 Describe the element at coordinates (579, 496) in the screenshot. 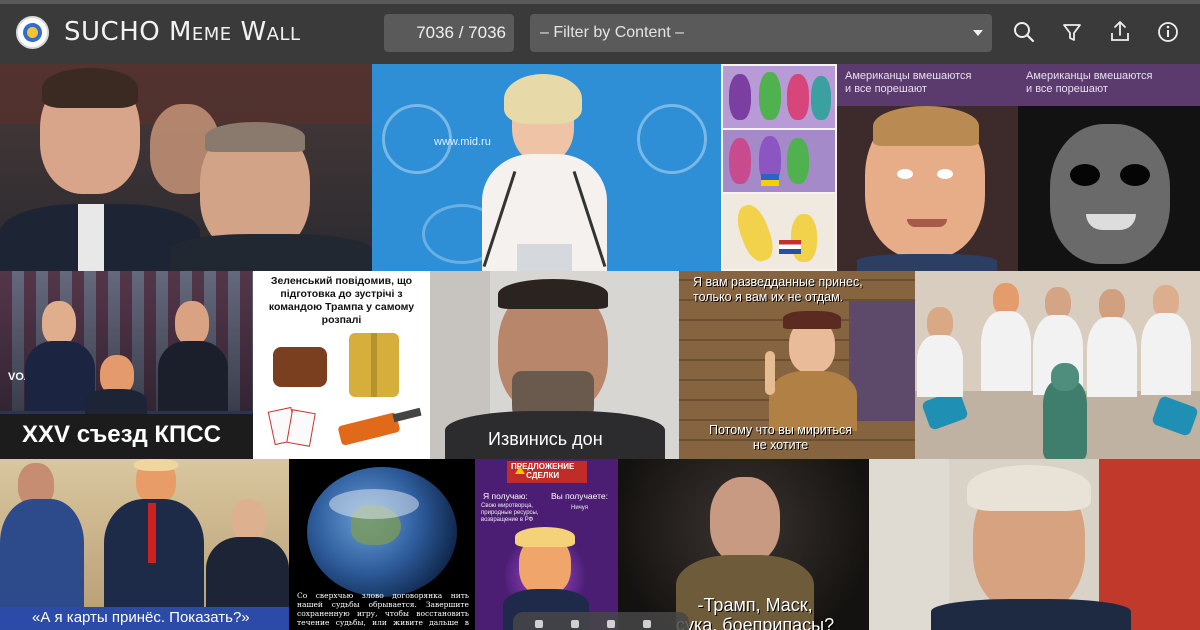

I see `deal-right-label: Вы получаете:` at that location.